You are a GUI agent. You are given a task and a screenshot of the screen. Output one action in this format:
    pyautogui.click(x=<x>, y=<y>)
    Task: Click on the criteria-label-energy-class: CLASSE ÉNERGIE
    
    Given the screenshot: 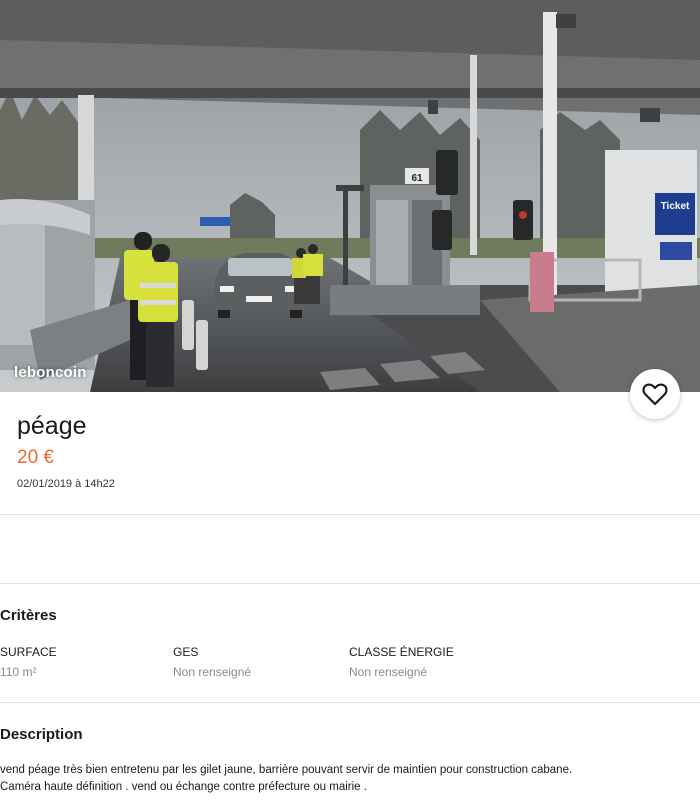 What is the action you would take?
    pyautogui.click(x=401, y=652)
    